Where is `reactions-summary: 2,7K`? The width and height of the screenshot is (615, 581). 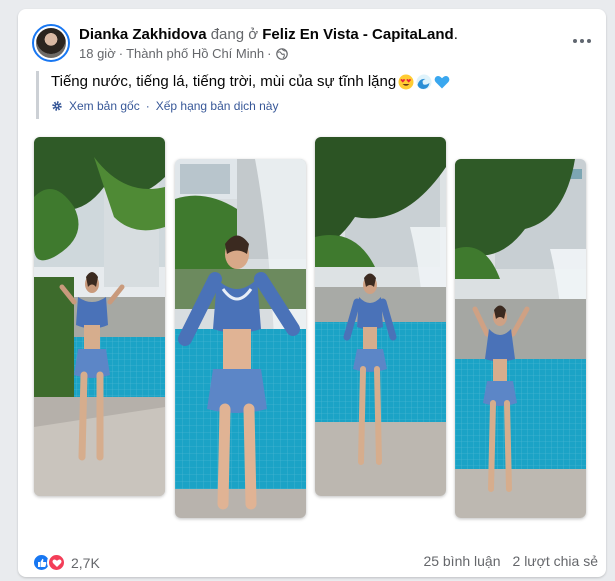 reactions-summary: 2,7K is located at coordinates (66, 562).